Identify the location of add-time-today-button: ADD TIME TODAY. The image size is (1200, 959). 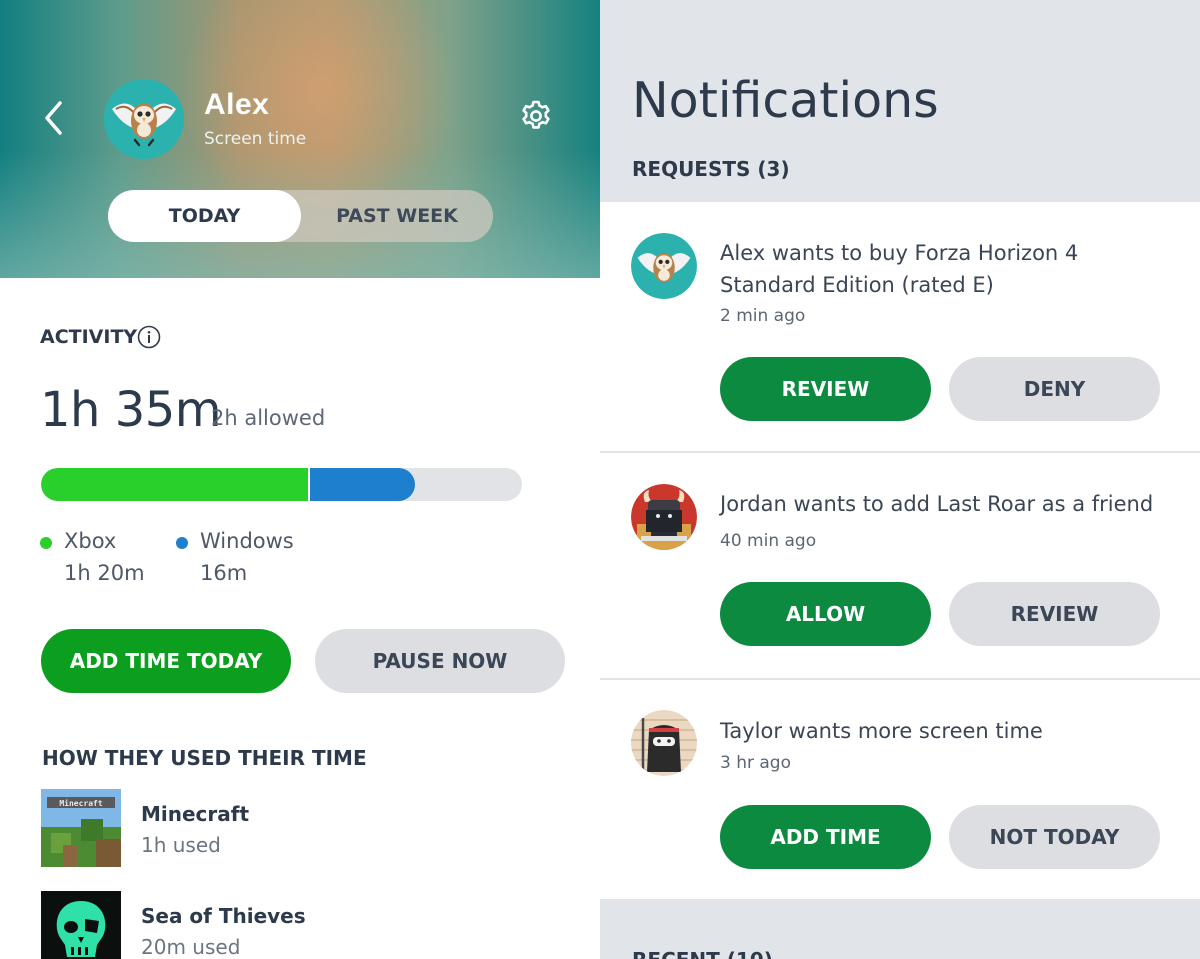
(166, 661).